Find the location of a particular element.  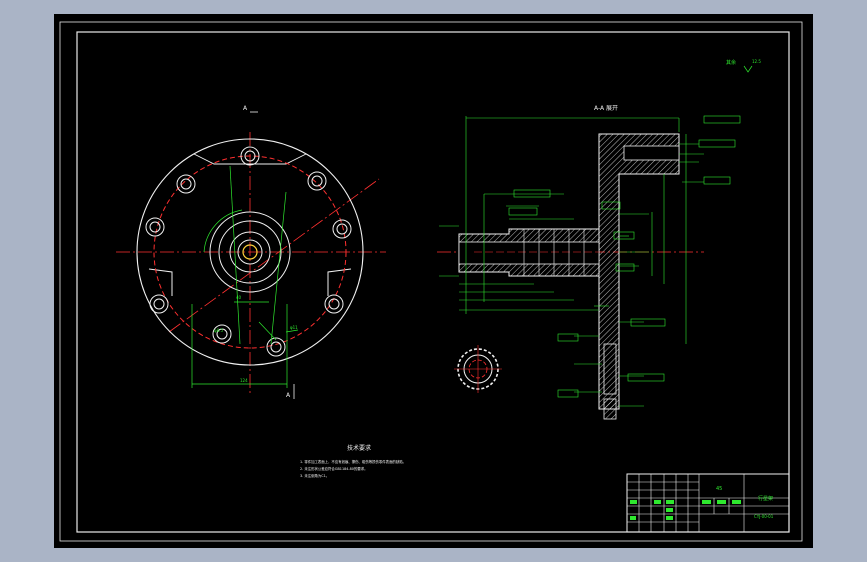

tech-req-title: 技术要求 is located at coordinates (359, 448).